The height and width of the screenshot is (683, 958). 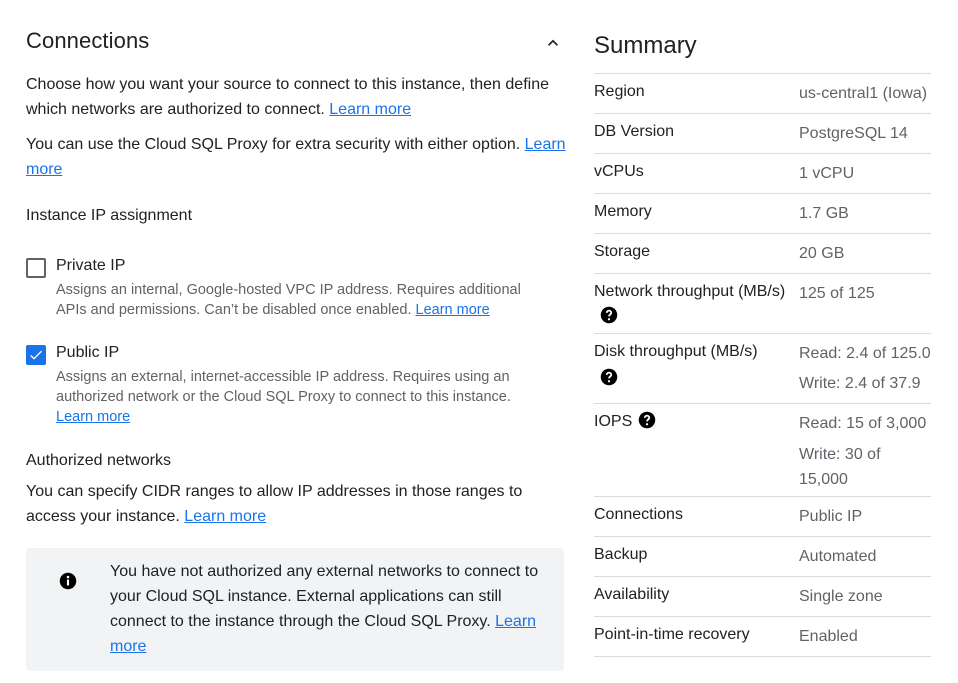 What do you see at coordinates (672, 634) in the screenshot?
I see `summary-key: Point-in-time recovery` at bounding box center [672, 634].